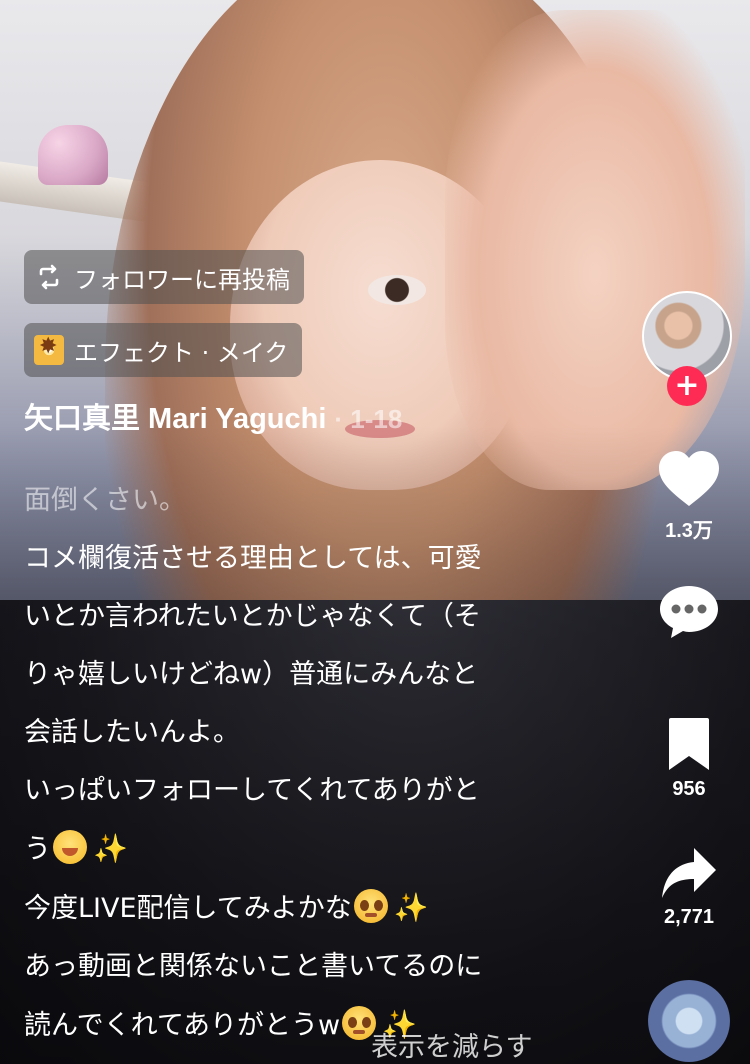 The image size is (750, 1064). What do you see at coordinates (252, 616) in the screenshot?
I see `caption-line: いとか言われたいとかじゃなくて（そ` at bounding box center [252, 616].